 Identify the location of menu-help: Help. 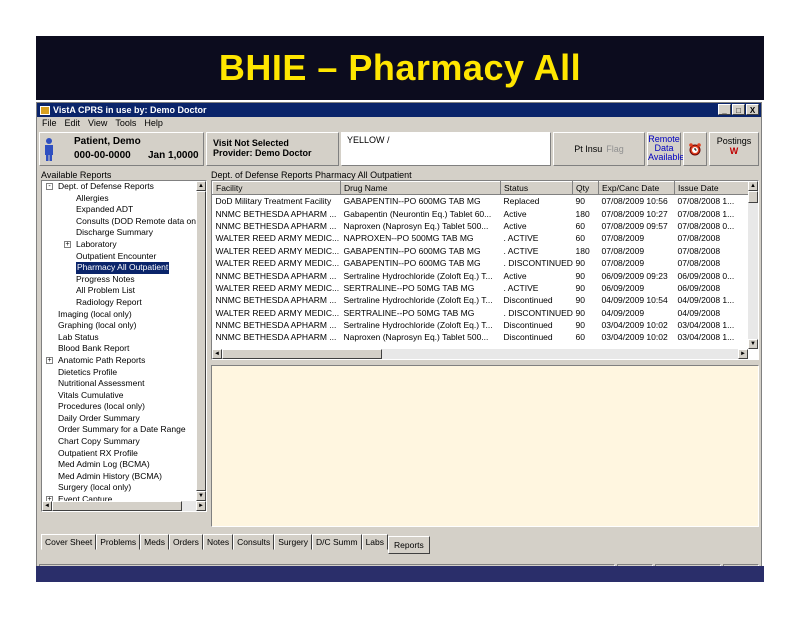
(153, 124).